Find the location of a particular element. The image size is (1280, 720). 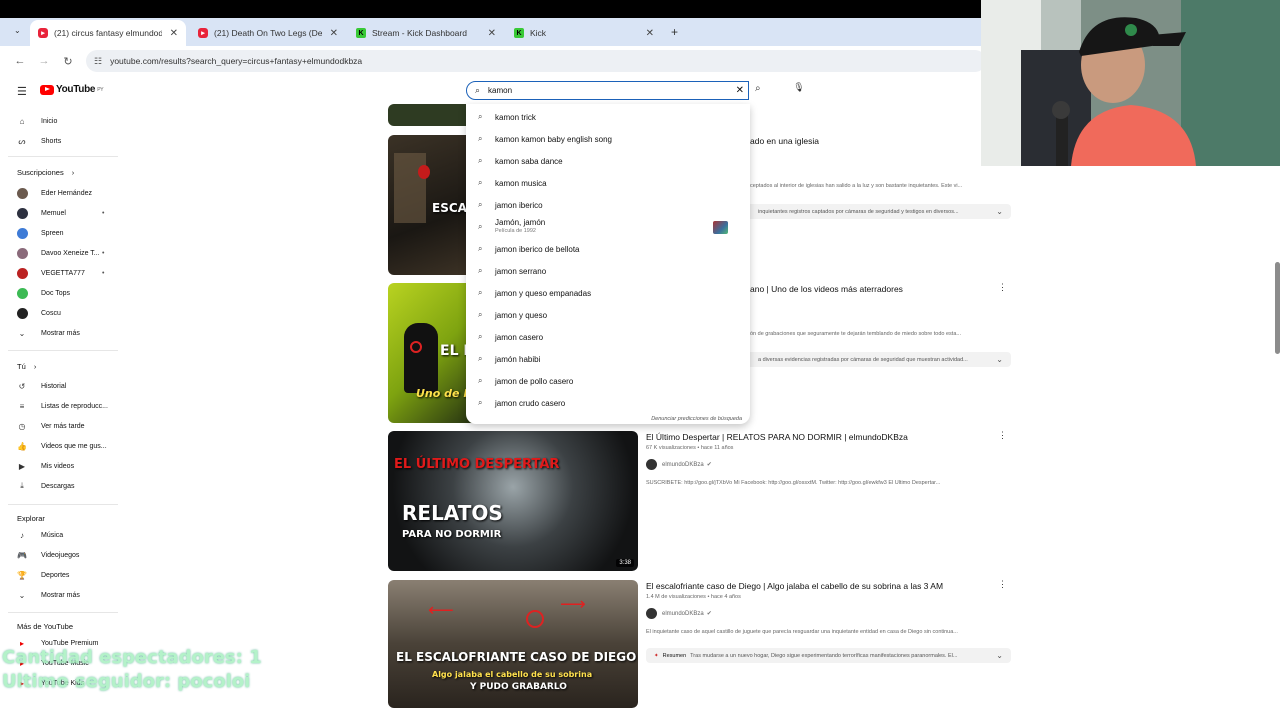

menu-icon: ☰ is located at coordinates (22, 91).